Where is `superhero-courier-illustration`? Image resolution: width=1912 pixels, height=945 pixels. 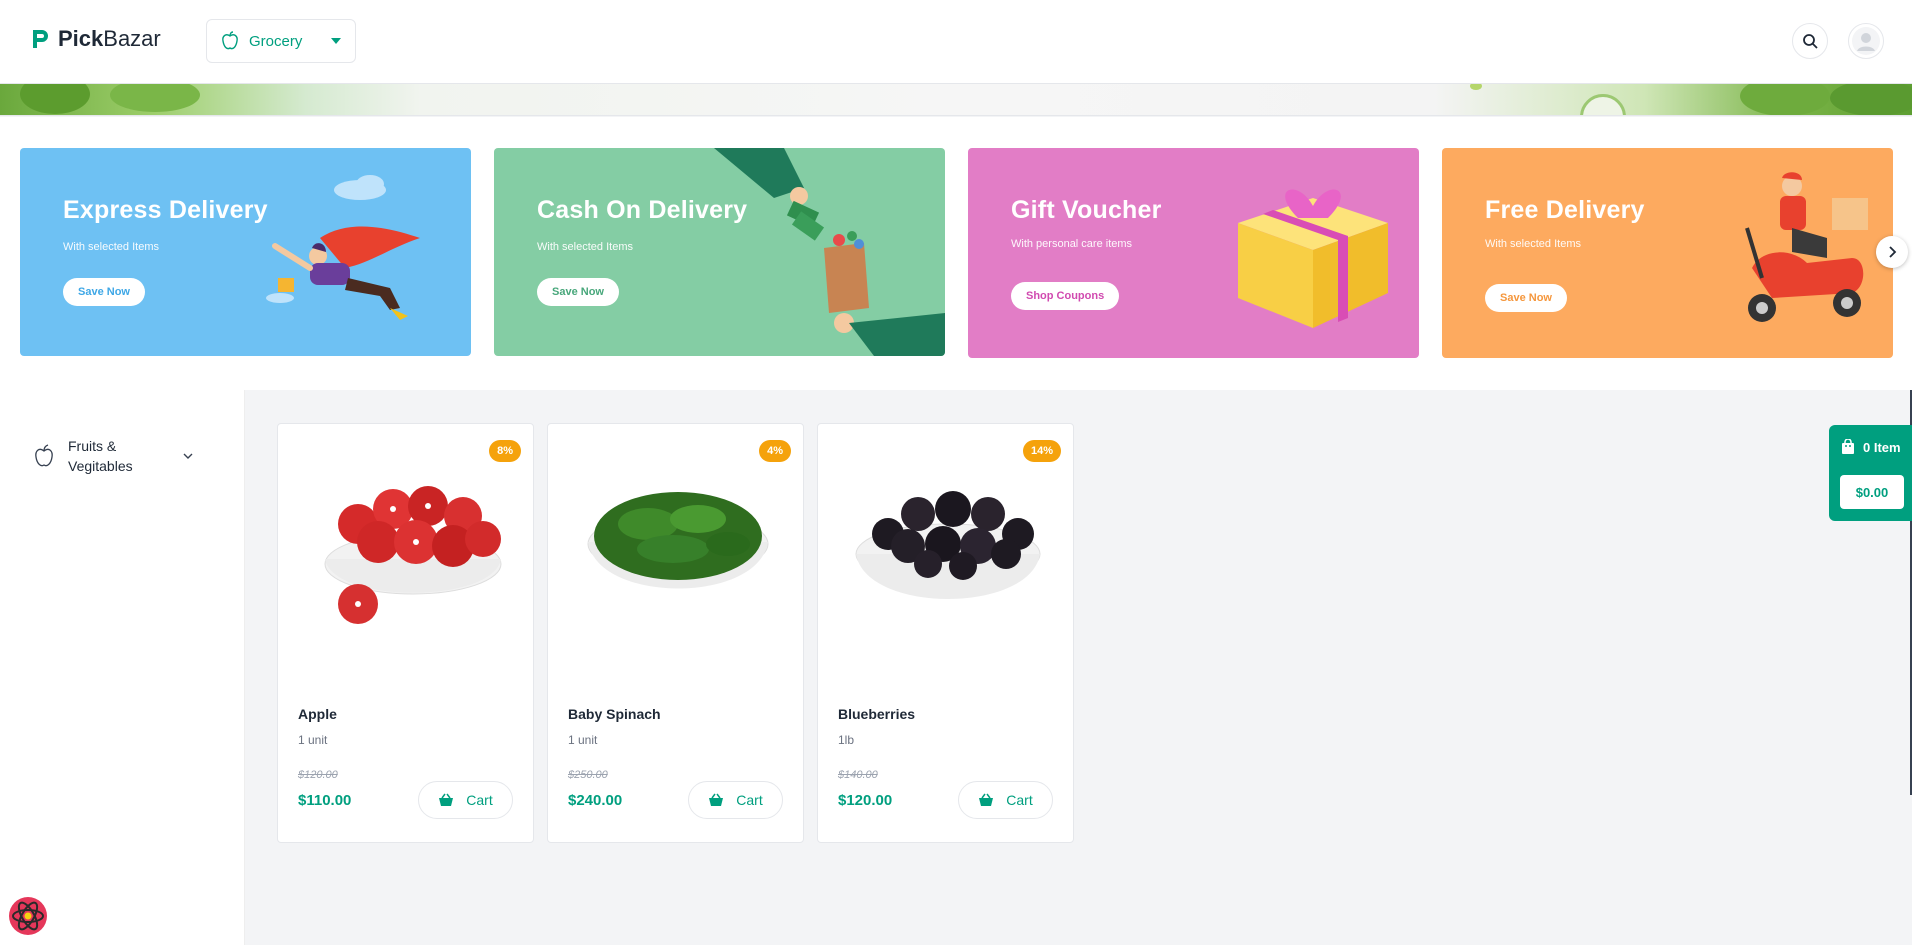
superhero-courier-illustration is located at coordinates (343, 247).